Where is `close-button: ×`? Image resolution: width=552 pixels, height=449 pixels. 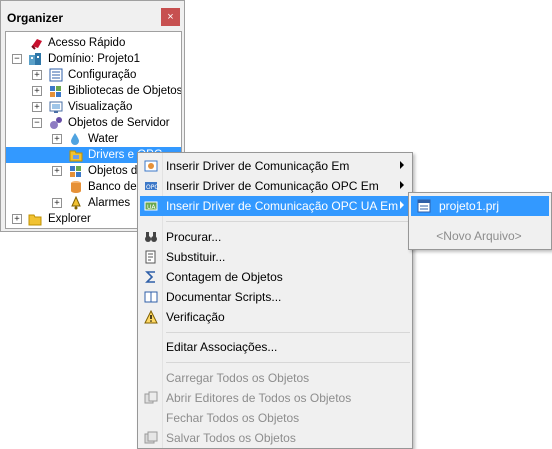
close-button: × is located at coordinates (170, 17).